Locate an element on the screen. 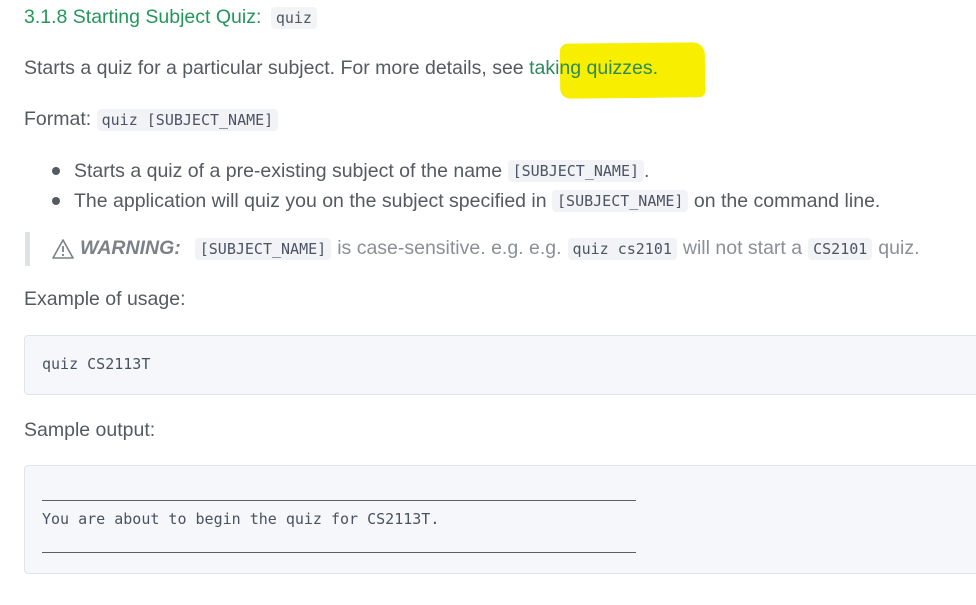 The image size is (976, 605). bullet-text-after: on the command line. is located at coordinates (787, 200).